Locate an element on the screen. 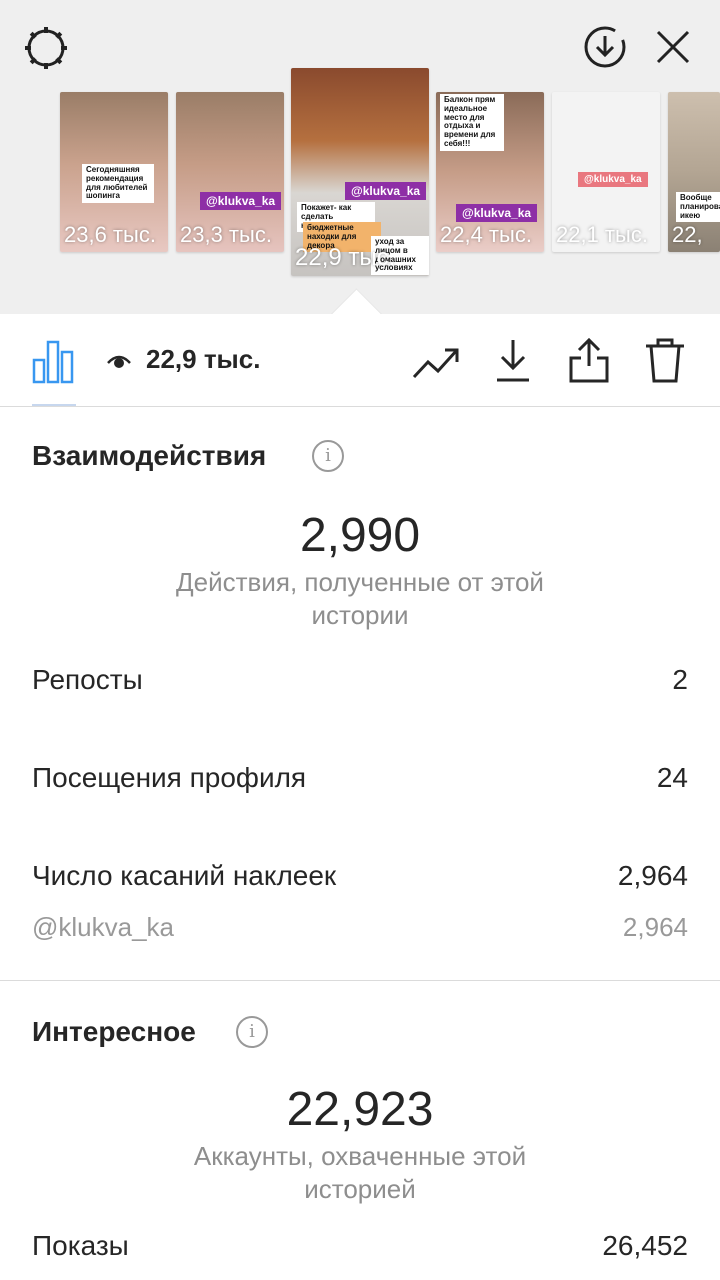 This screenshot has height=1280, width=720. reposts-value: 2 is located at coordinates (680, 679).